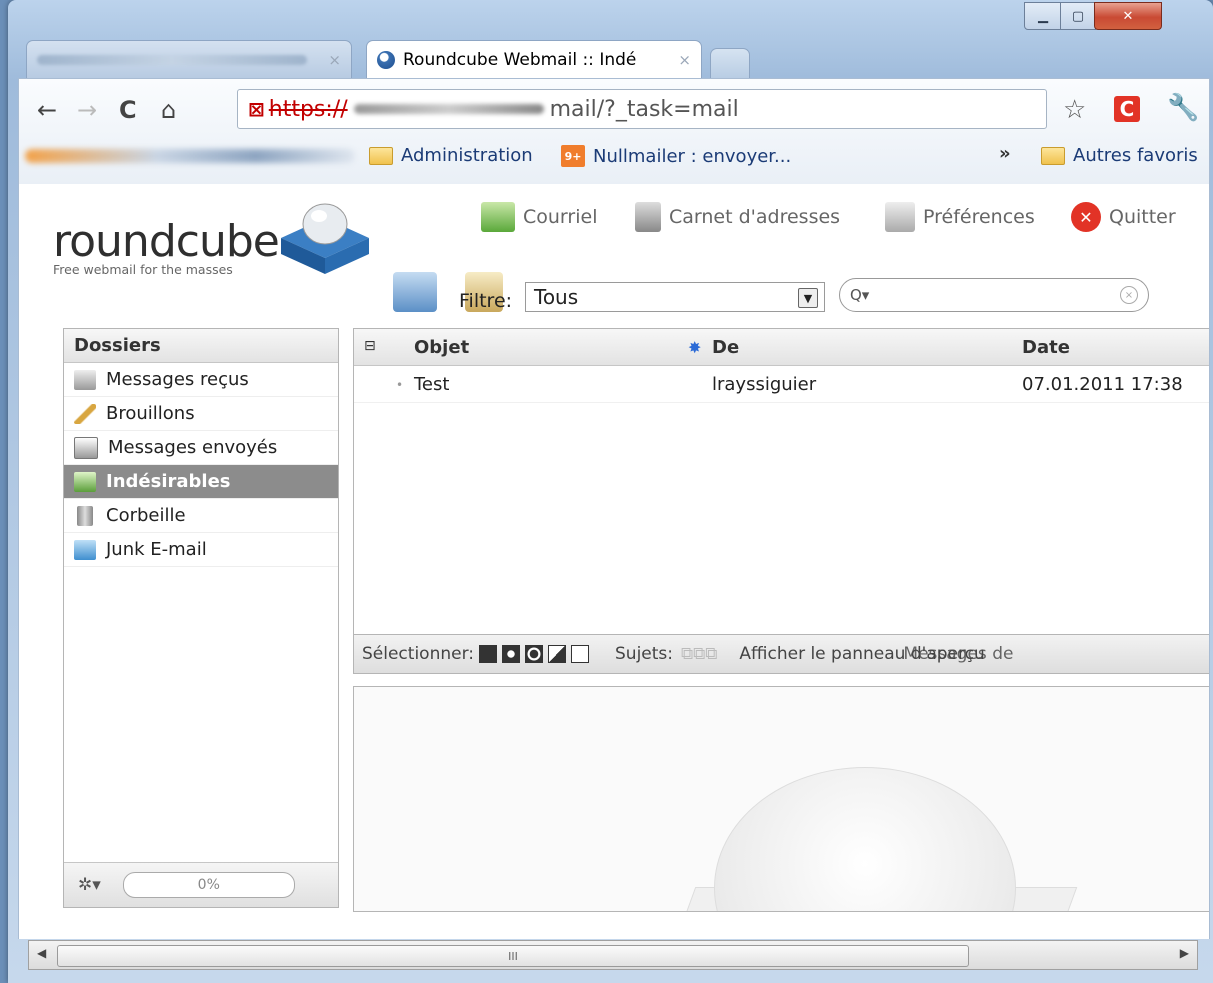  I want to click on thread-icons: ⧉⧉⧉, so click(699, 654).